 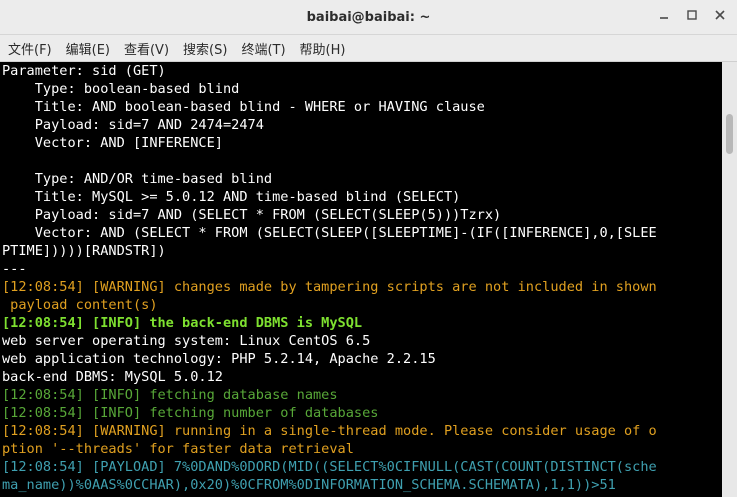 What do you see at coordinates (87, 48) in the screenshot?
I see `menu-edit: 编辑(E)` at bounding box center [87, 48].